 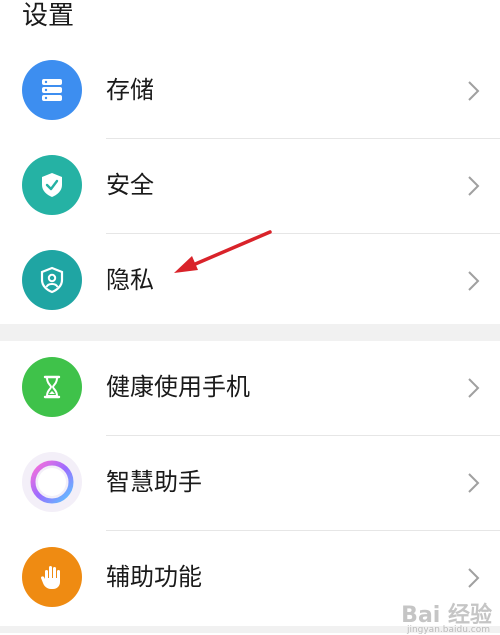 What do you see at coordinates (250, 91) in the screenshot?
I see `settings-item-storage: 存储` at bounding box center [250, 91].